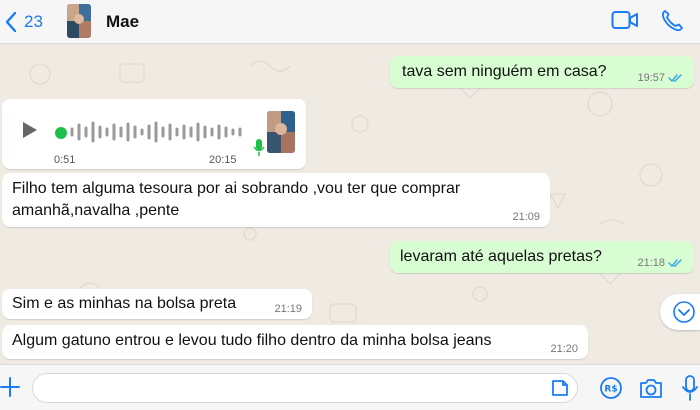  What do you see at coordinates (560, 388) in the screenshot?
I see `sticker-icon` at bounding box center [560, 388].